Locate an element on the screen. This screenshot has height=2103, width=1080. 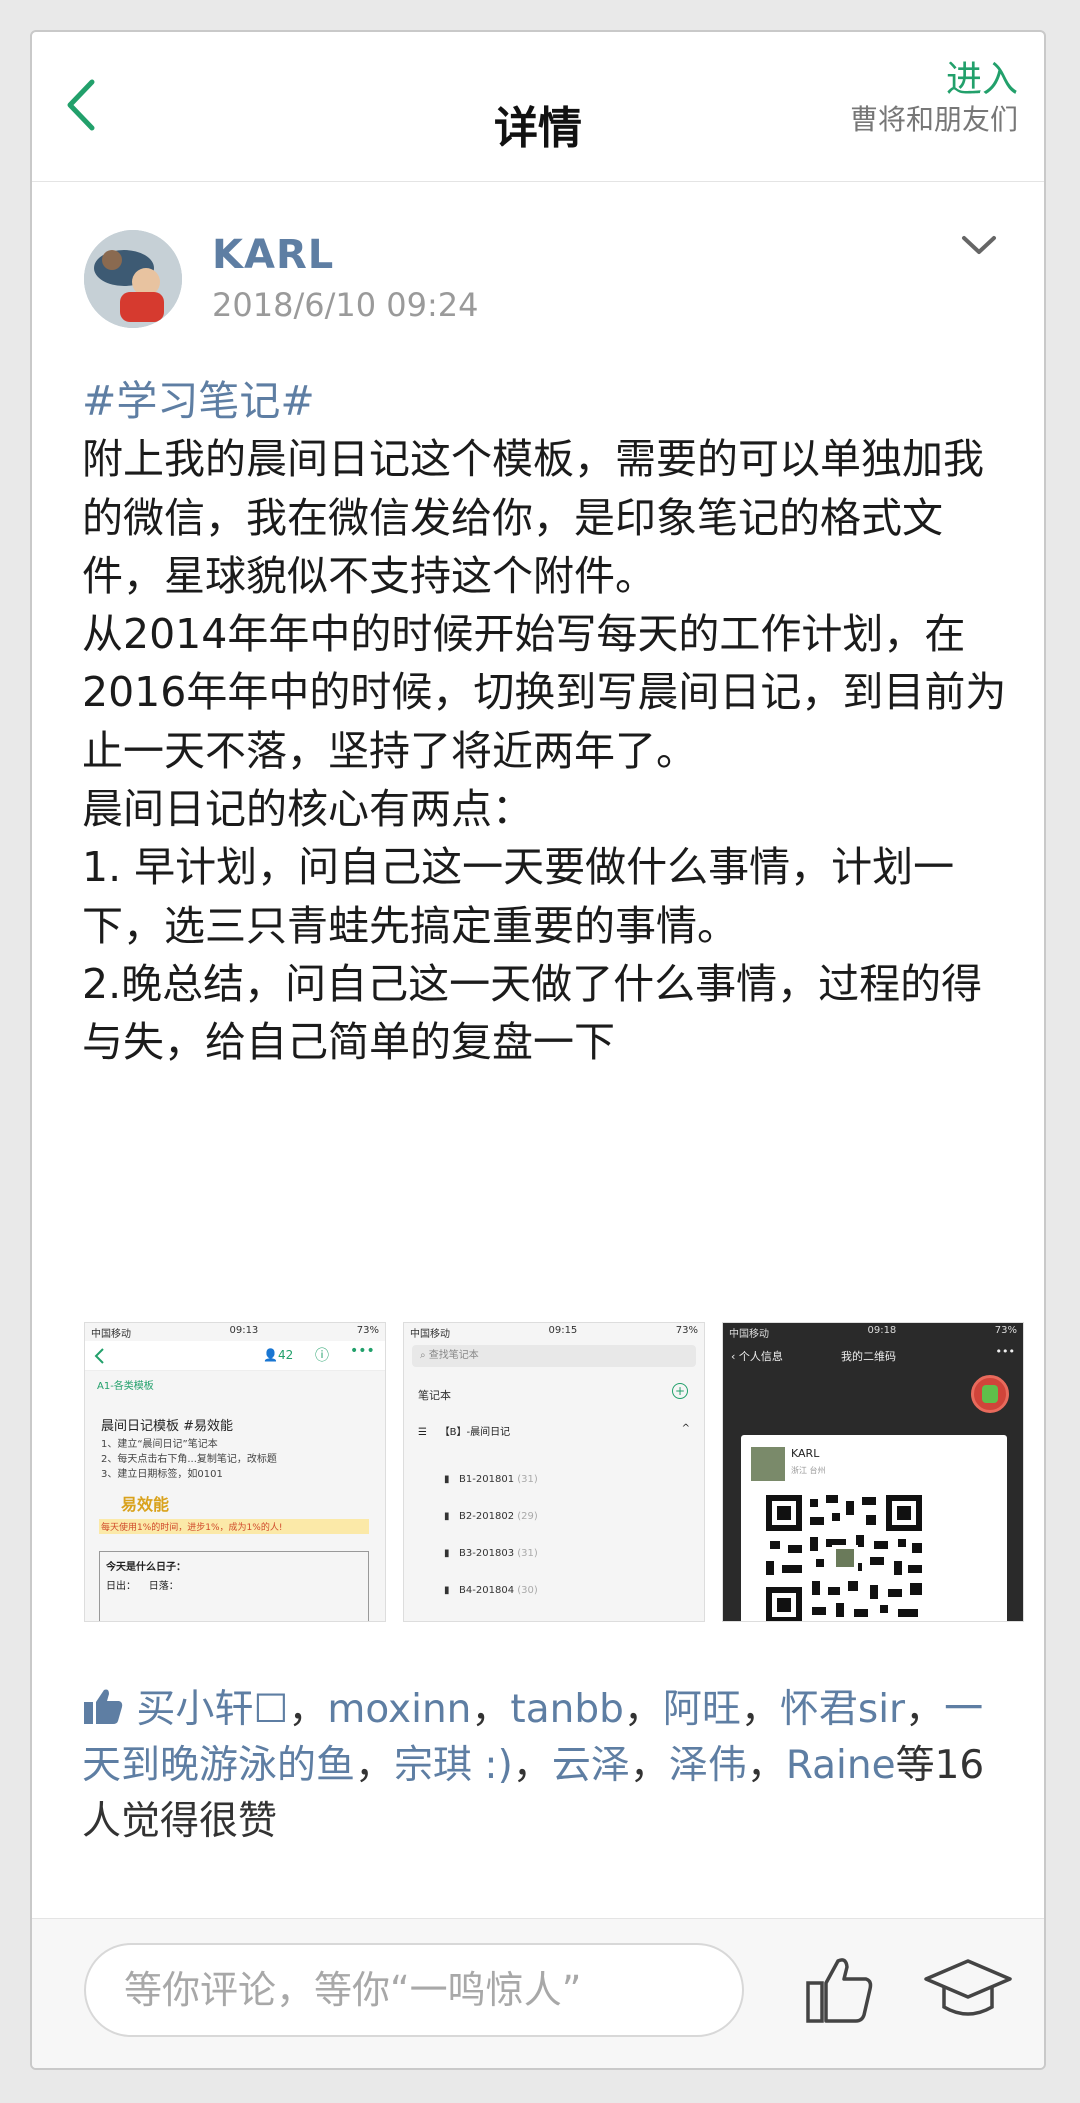
post-paragraph: 晨间日记的核心有两点： is located at coordinates (307, 809).